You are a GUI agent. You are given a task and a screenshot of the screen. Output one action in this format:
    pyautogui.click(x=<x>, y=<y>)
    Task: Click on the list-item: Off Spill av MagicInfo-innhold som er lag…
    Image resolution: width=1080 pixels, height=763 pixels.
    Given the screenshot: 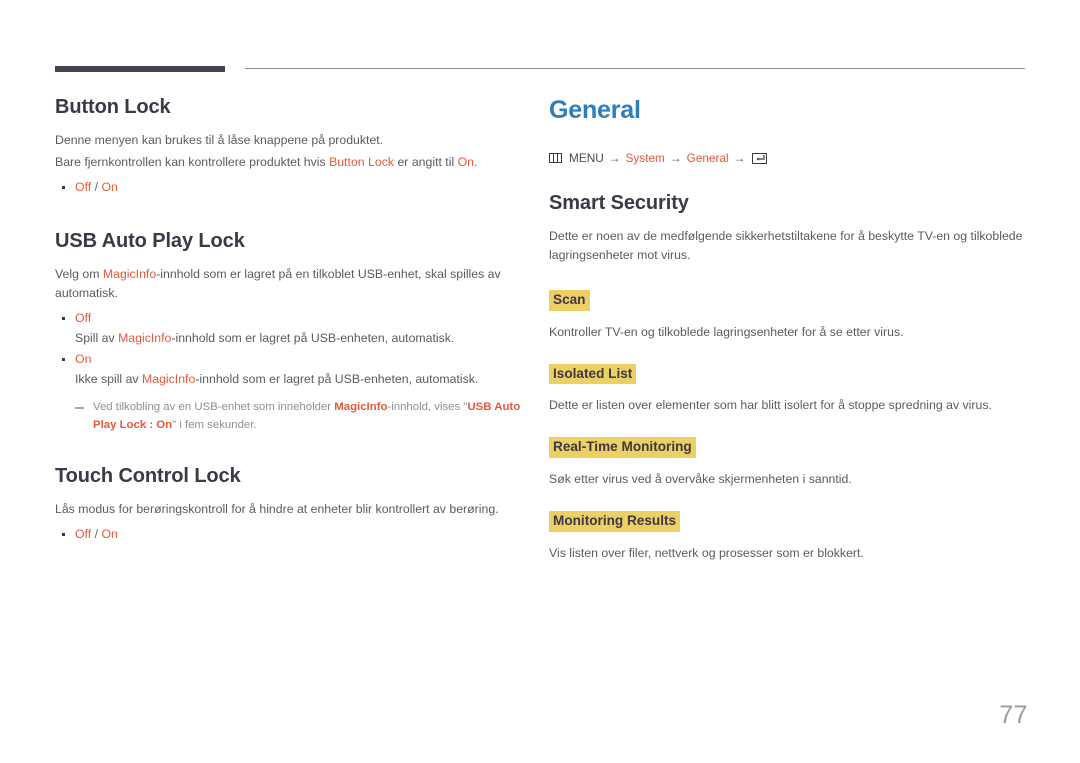 What is the action you would take?
    pyautogui.click(x=294, y=328)
    